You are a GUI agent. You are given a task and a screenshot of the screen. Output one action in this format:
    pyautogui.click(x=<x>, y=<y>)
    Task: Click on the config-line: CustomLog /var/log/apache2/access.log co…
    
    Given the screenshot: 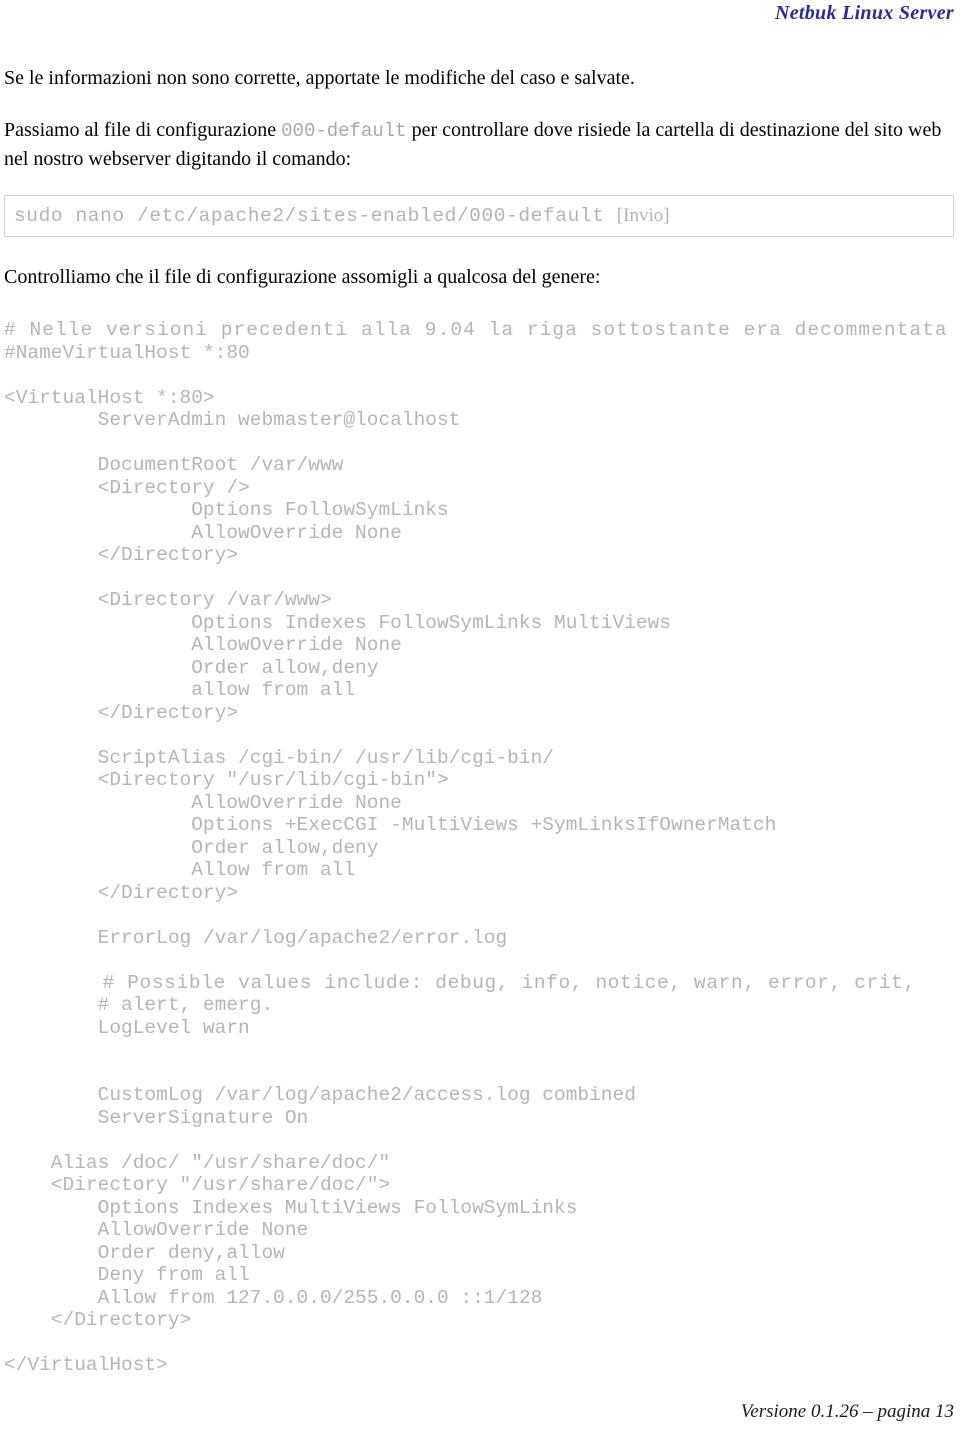 What is the action you would take?
    pyautogui.click(x=320, y=1095)
    